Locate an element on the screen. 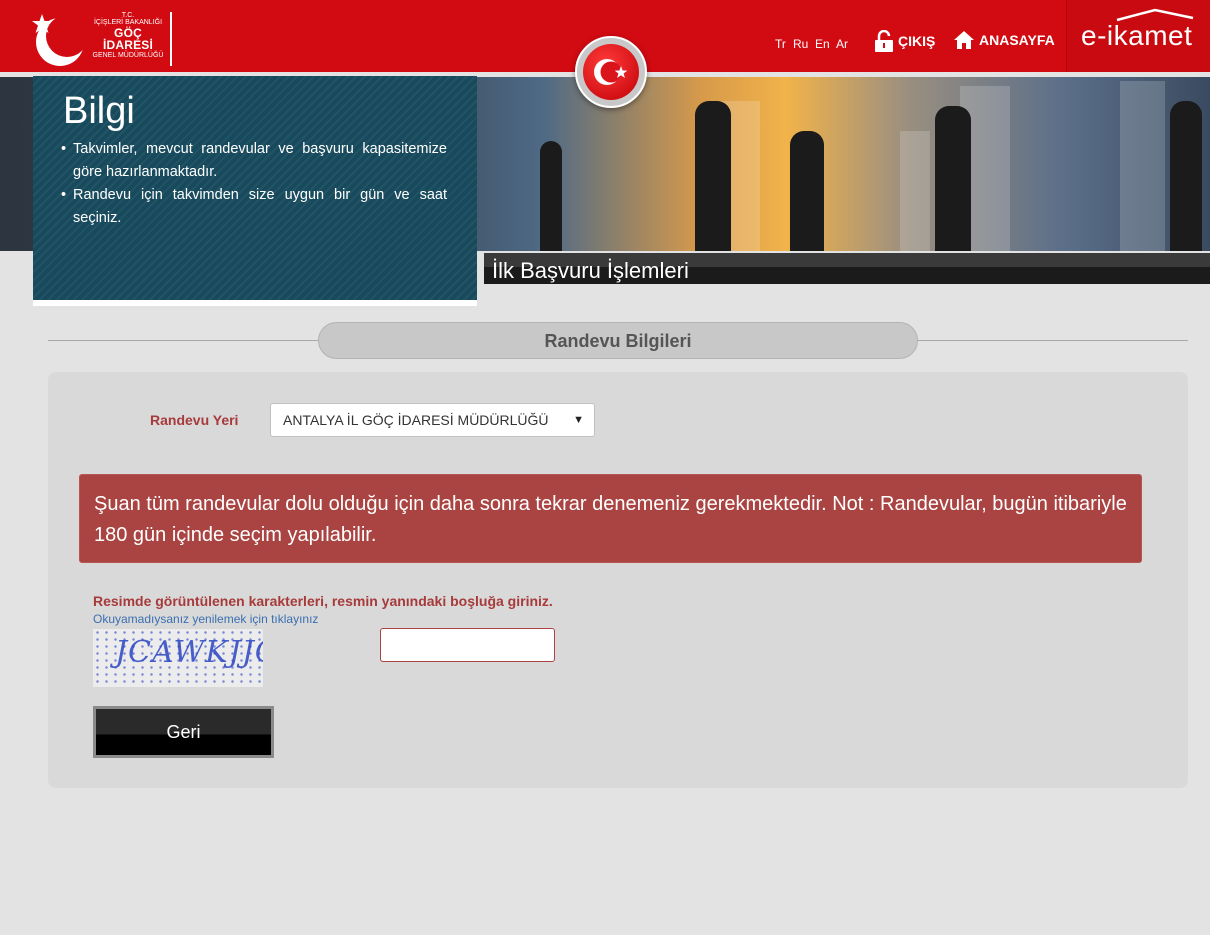 The height and width of the screenshot is (935, 1210). chevron-down-icon: ▼ is located at coordinates (578, 420).